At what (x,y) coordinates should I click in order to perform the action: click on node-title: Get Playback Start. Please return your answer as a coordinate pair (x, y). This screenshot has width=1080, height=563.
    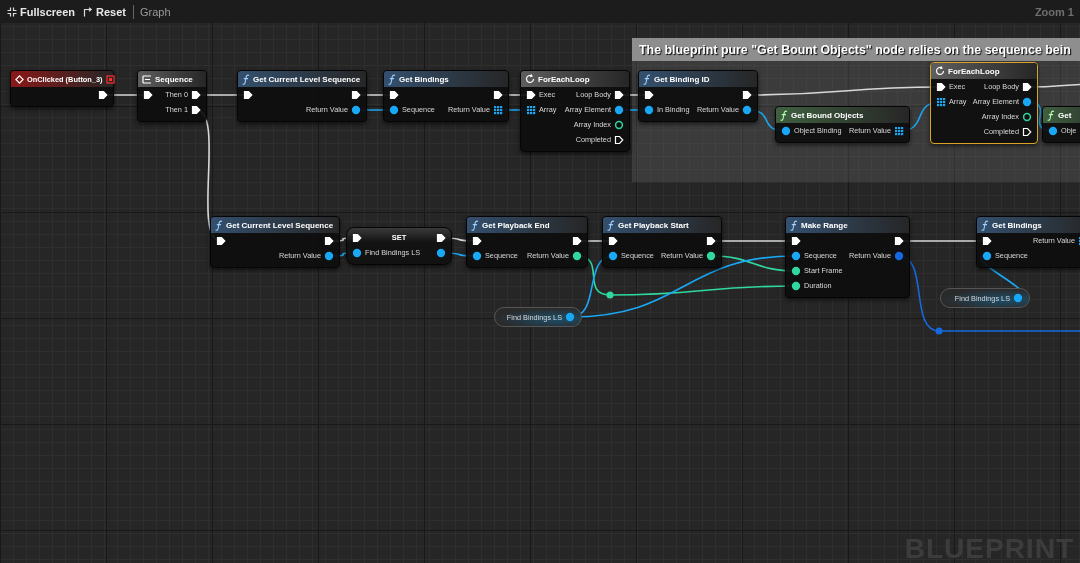
    Looking at the image, I should click on (653, 225).